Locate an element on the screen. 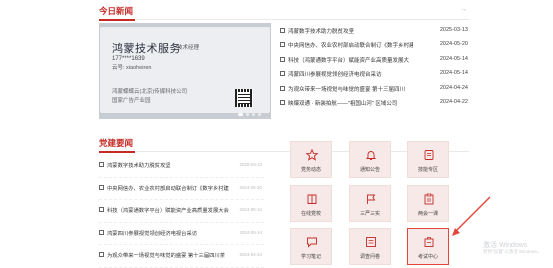 Image resolution: width=553 pixels, height=268 pixels. tile-label: 学习笔记 is located at coordinates (310, 257).